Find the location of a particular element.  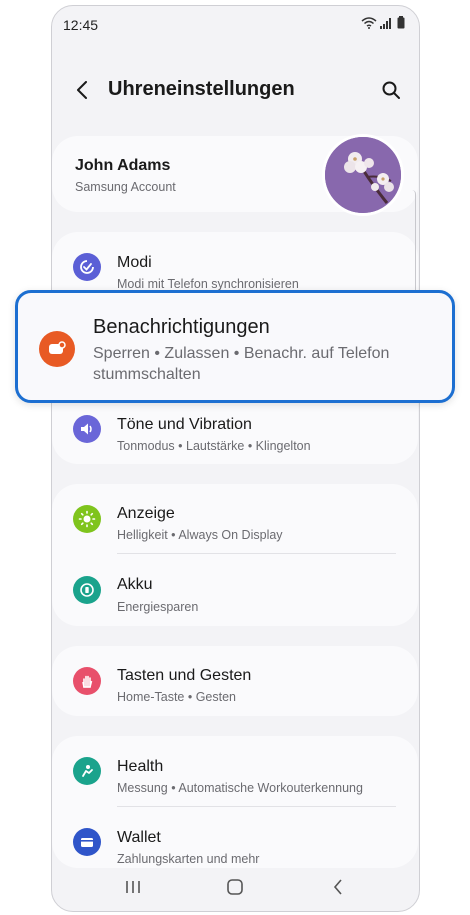

wallet-icon is located at coordinates (87, 842).